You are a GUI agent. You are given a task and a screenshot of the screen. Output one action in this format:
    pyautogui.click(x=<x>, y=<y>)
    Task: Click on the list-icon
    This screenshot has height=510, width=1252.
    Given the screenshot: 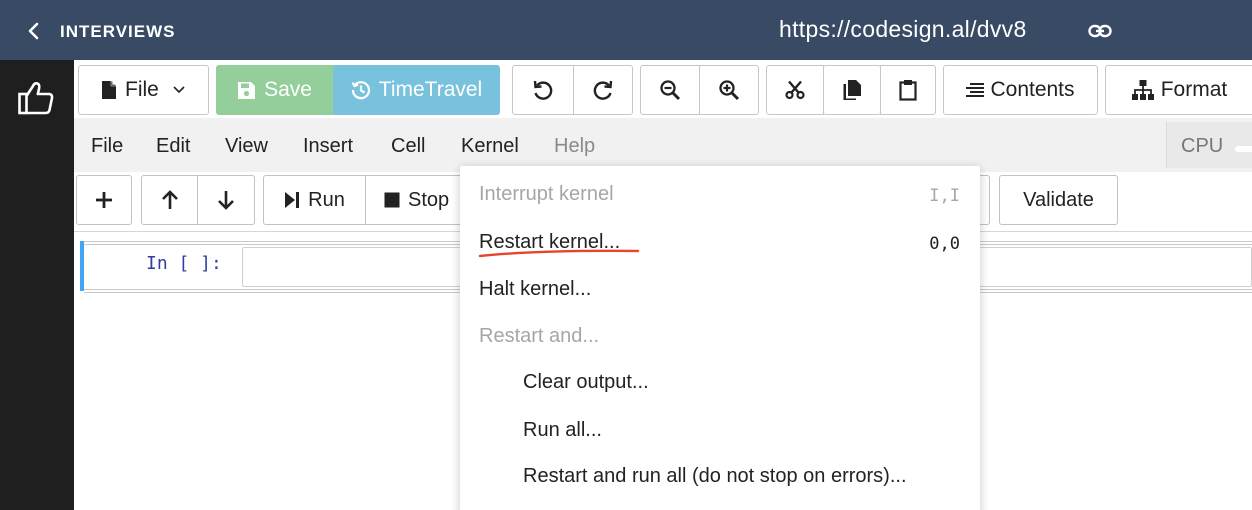 What is the action you would take?
    pyautogui.click(x=975, y=90)
    